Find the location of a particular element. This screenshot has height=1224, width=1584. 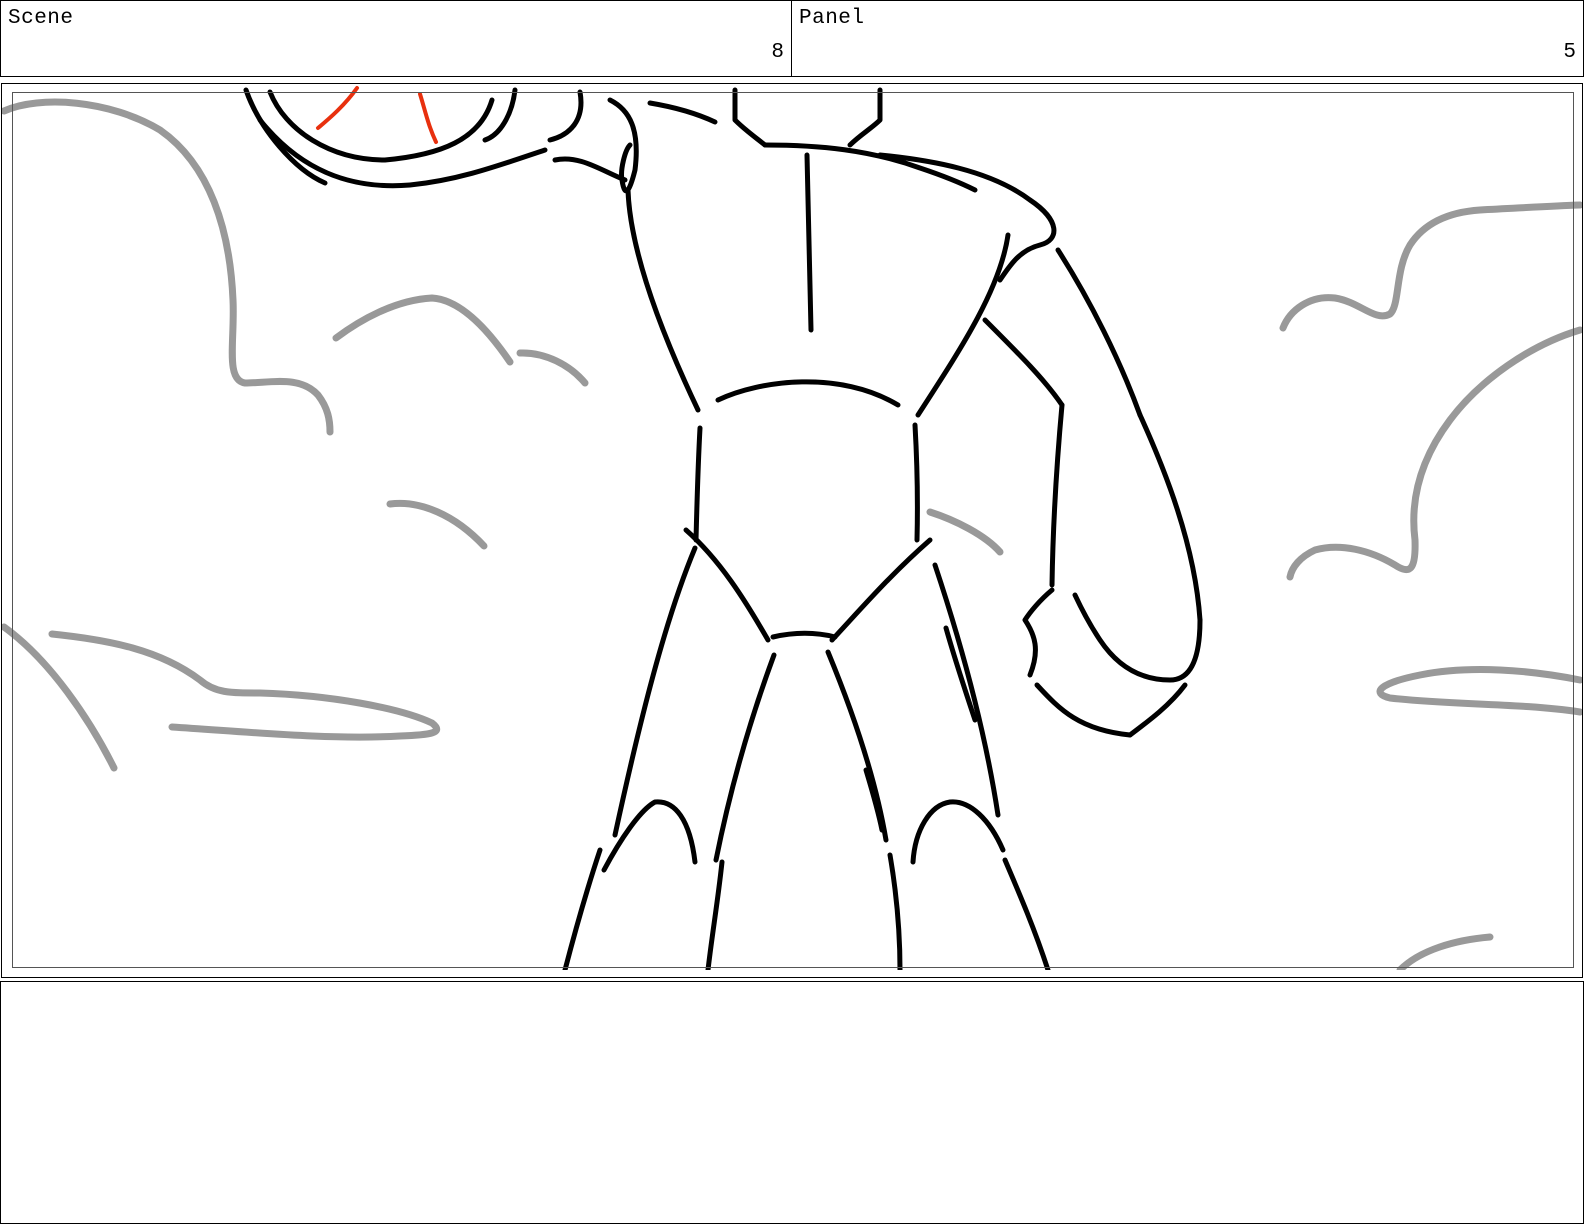

accent-line-icon is located at coordinates (377, 115).